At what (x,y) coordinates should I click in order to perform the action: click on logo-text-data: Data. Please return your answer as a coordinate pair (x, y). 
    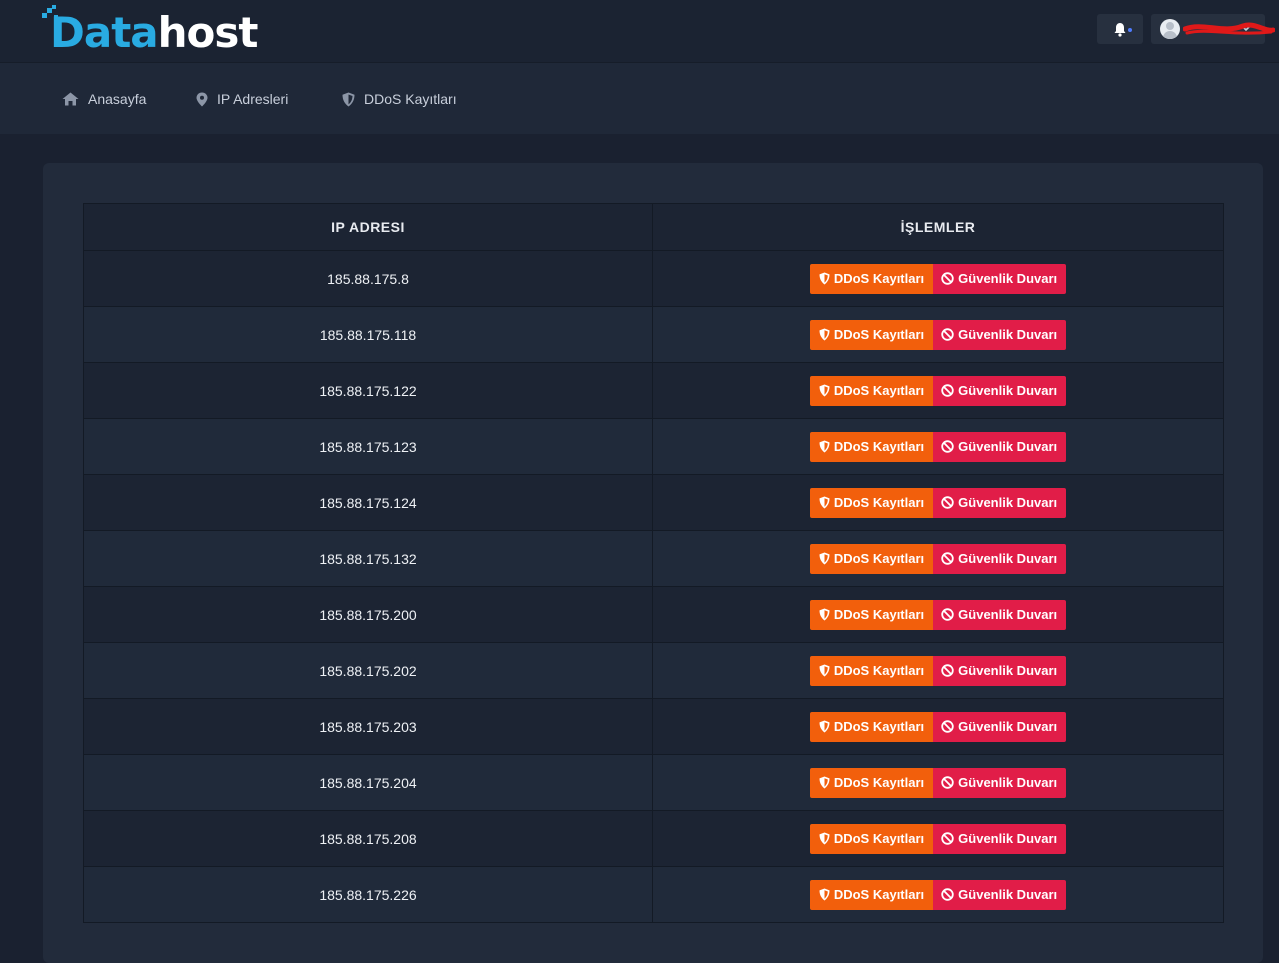
    Looking at the image, I should click on (104, 32).